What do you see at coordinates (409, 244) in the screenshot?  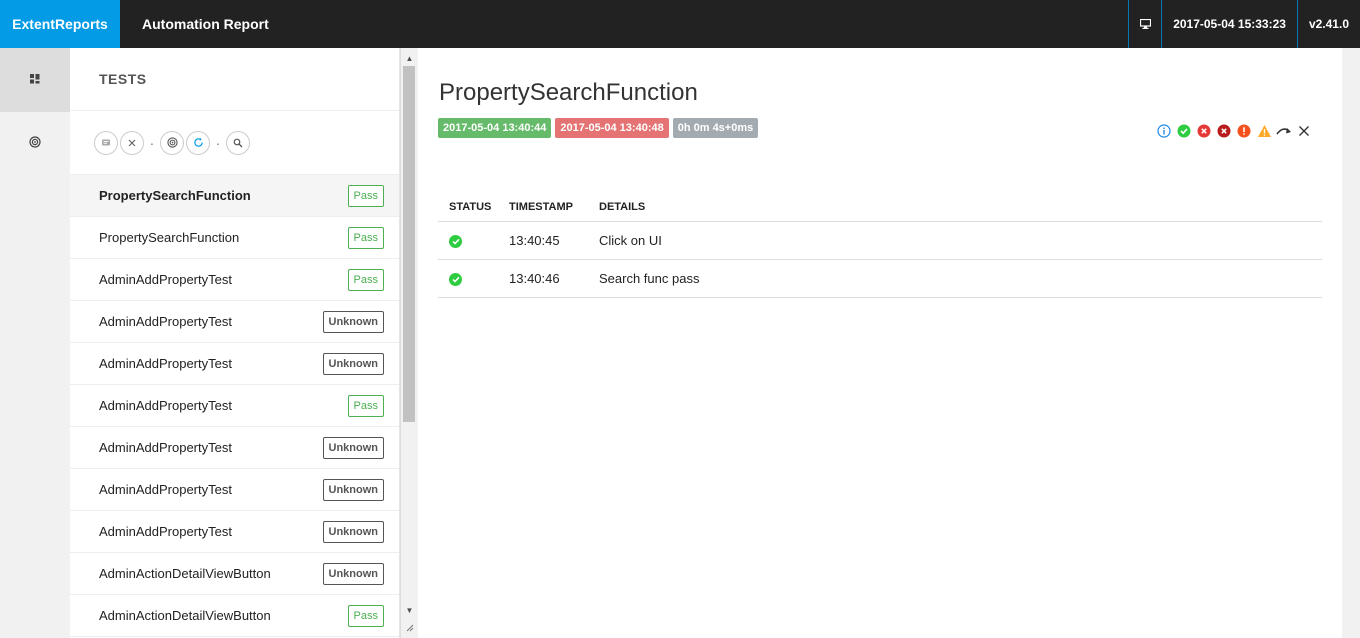 I see `scroll-thumb` at bounding box center [409, 244].